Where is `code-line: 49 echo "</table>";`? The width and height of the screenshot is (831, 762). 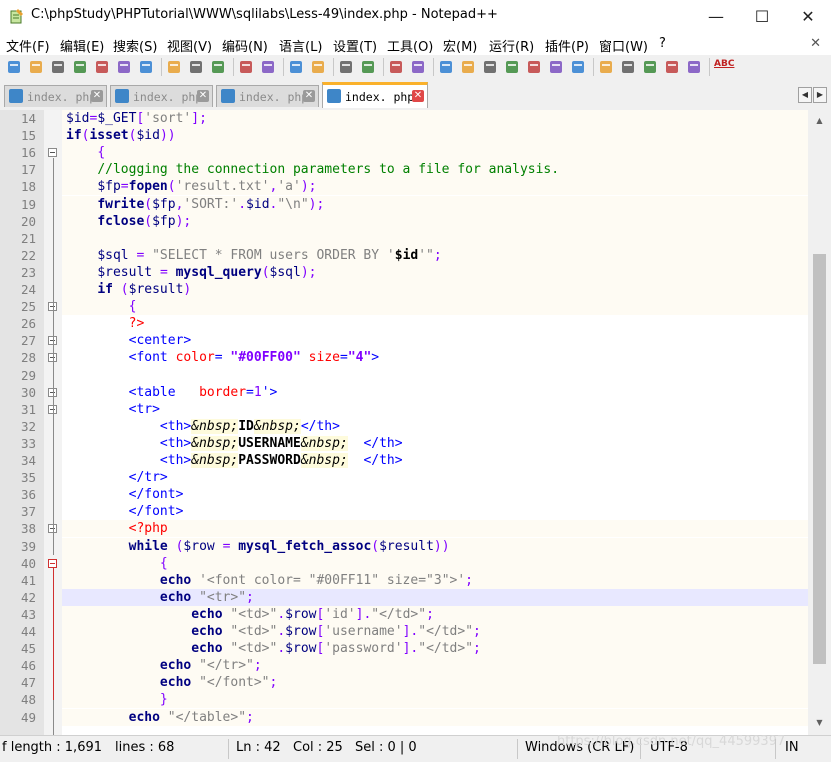 code-line: 49 echo "</table>"; is located at coordinates (404, 717).